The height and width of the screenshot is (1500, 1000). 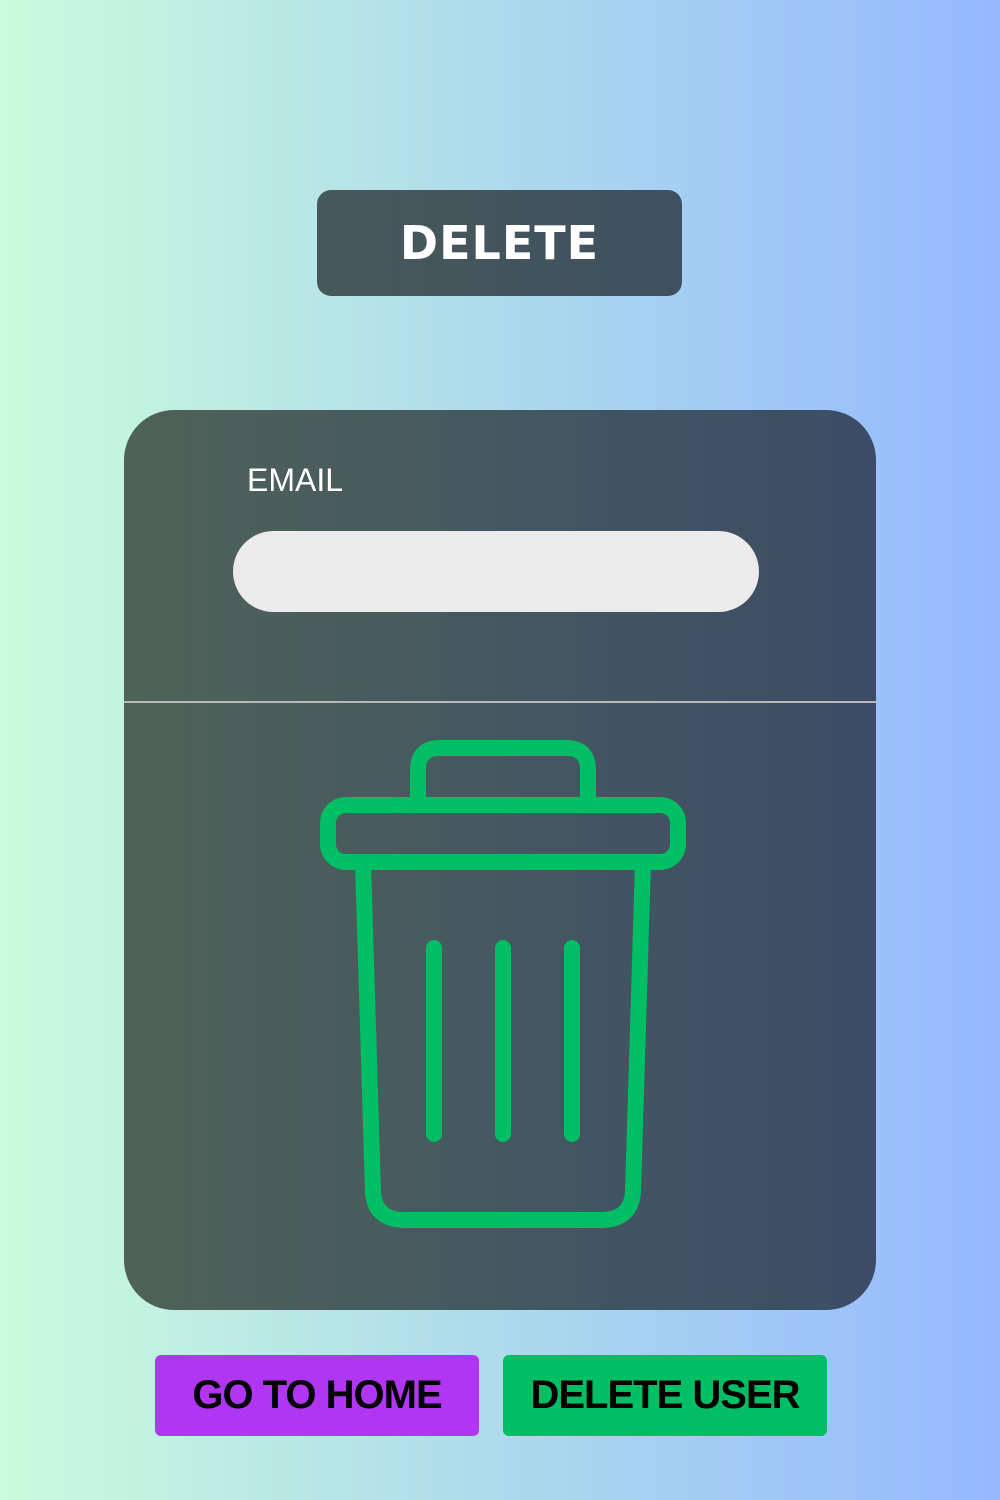 I want to click on go-to-home-label: GO TO HOME, so click(x=317, y=1395).